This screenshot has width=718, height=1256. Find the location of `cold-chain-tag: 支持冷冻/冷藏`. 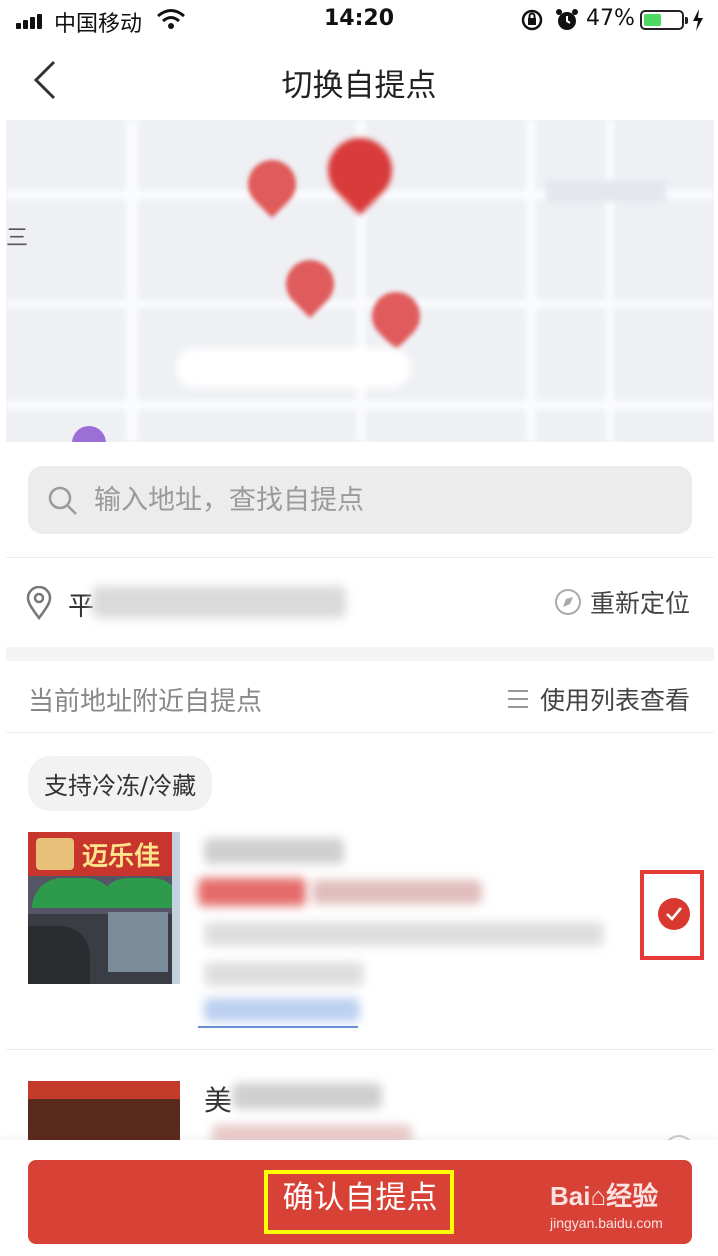

cold-chain-tag: 支持冷冻/冷藏 is located at coordinates (120, 783).